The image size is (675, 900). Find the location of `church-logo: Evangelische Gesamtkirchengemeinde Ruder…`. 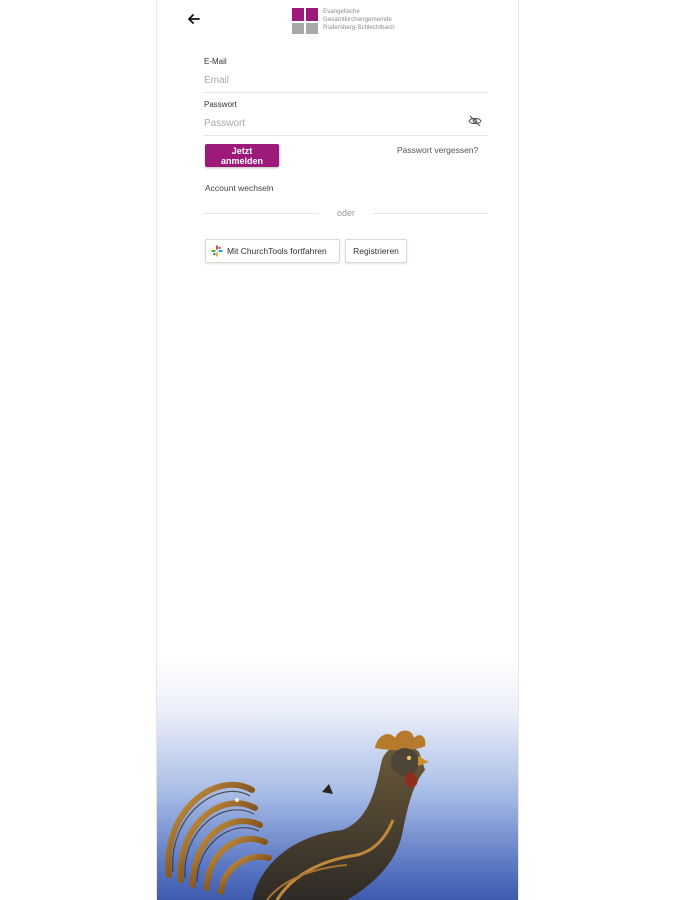

church-logo: Evangelische Gesamtkirchengemeinde Ruder… is located at coordinates (343, 23).